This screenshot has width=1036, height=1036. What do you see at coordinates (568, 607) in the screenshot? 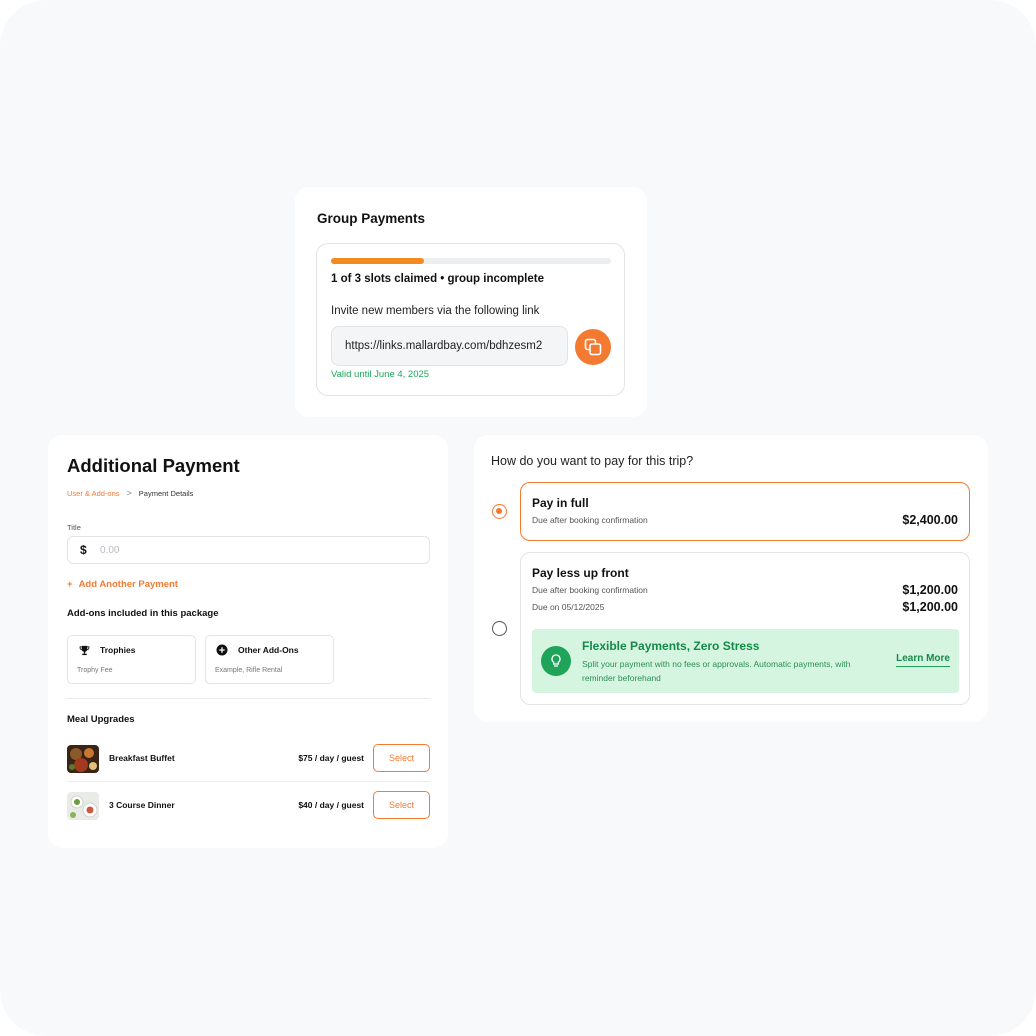
I see `option-line-2: Due on 05/12/2025` at bounding box center [568, 607].